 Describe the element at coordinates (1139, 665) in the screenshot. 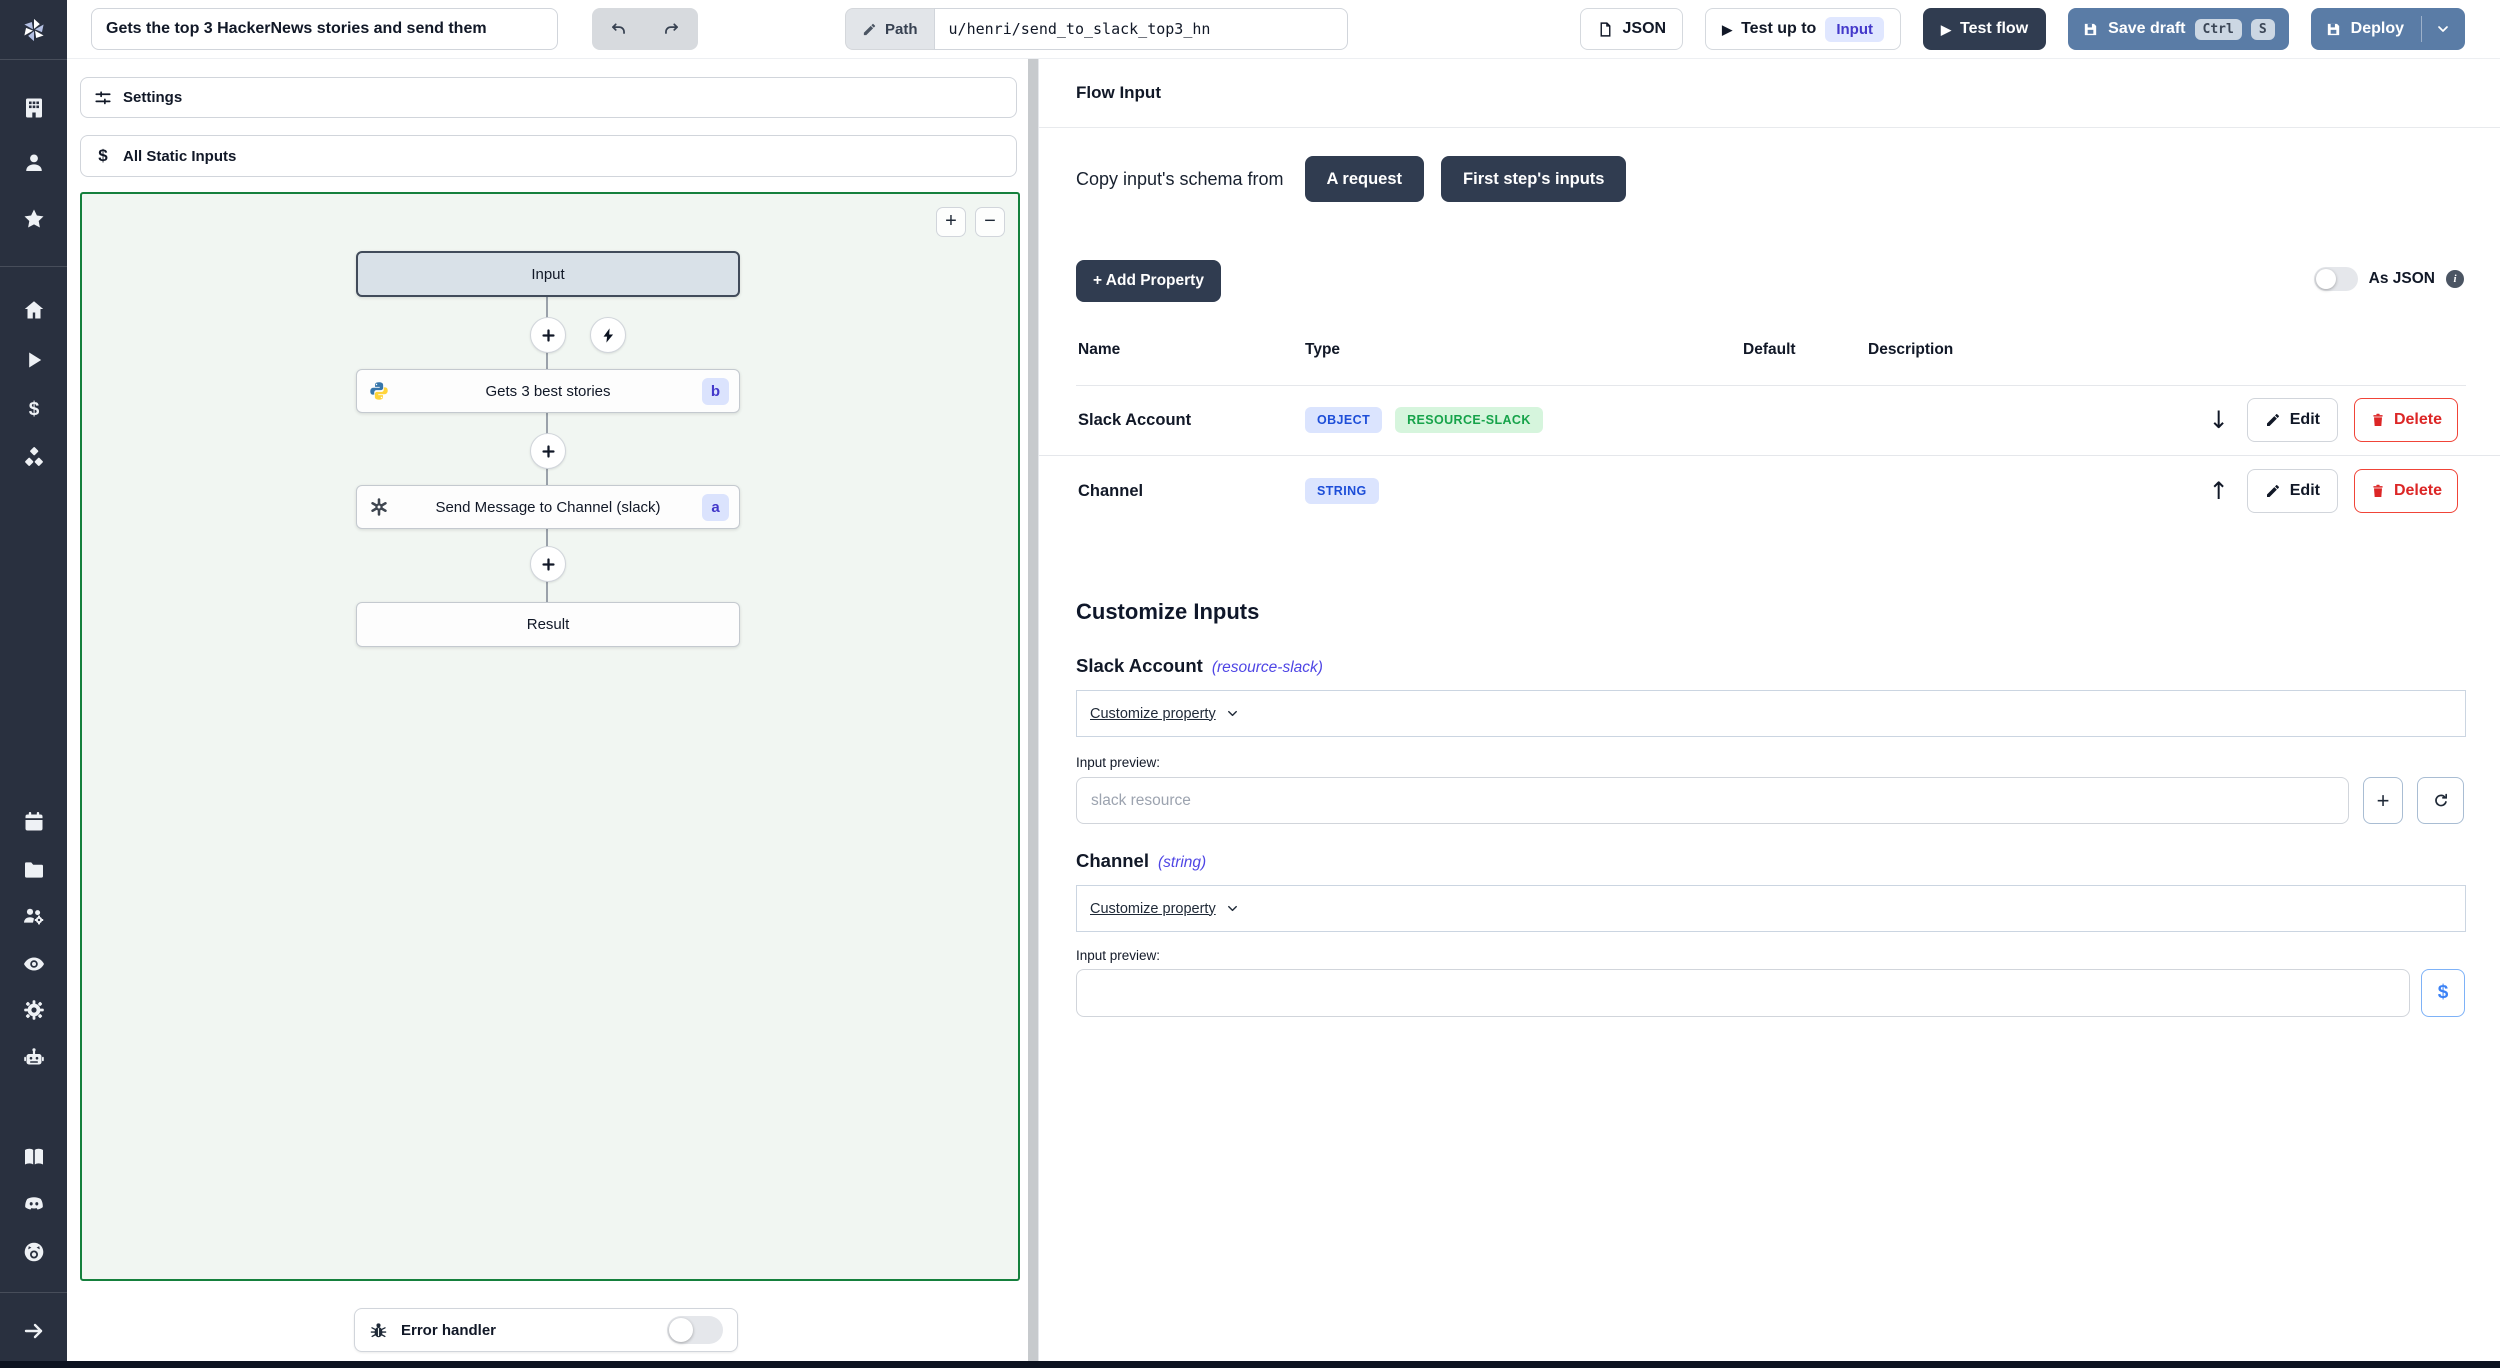

I see `field-name: Slack Account` at that location.